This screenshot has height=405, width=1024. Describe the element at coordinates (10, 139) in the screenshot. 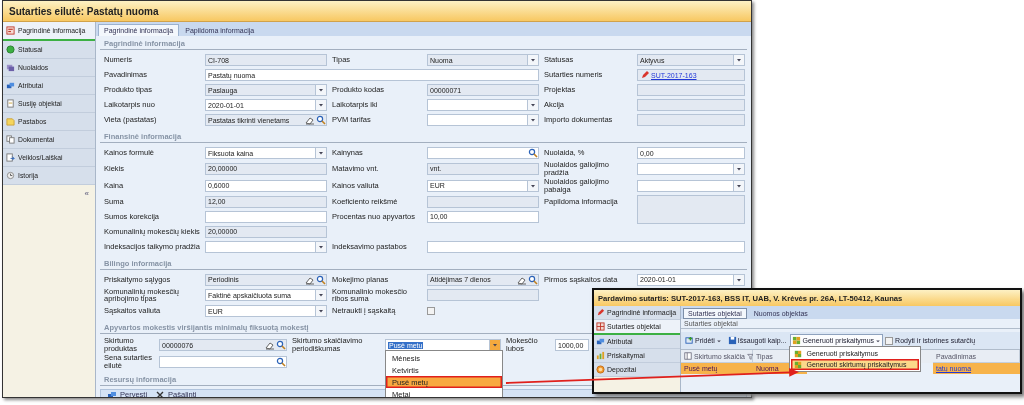

I see `documents-icon` at that location.